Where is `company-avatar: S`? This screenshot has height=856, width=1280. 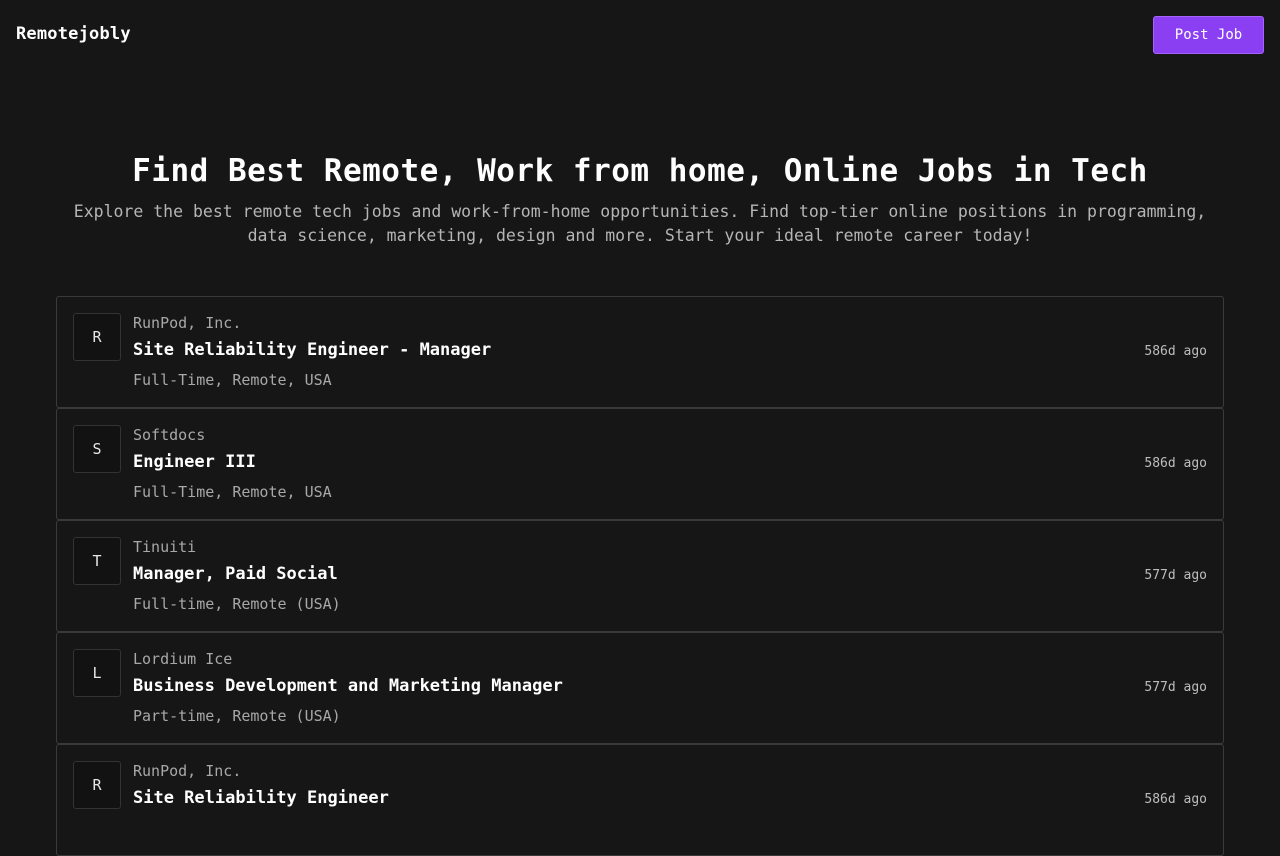
company-avatar: S is located at coordinates (97, 449).